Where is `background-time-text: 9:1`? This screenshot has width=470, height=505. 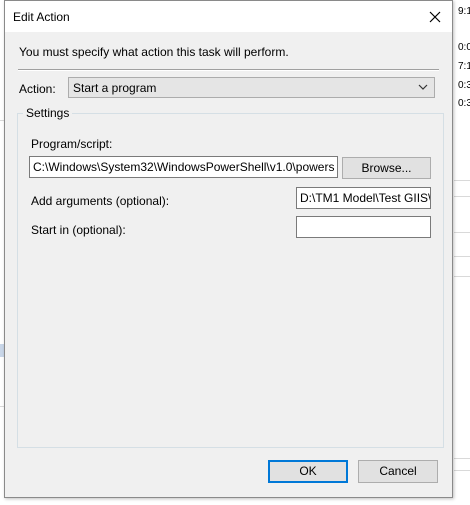
background-time-text: 9:1 is located at coordinates (464, 11).